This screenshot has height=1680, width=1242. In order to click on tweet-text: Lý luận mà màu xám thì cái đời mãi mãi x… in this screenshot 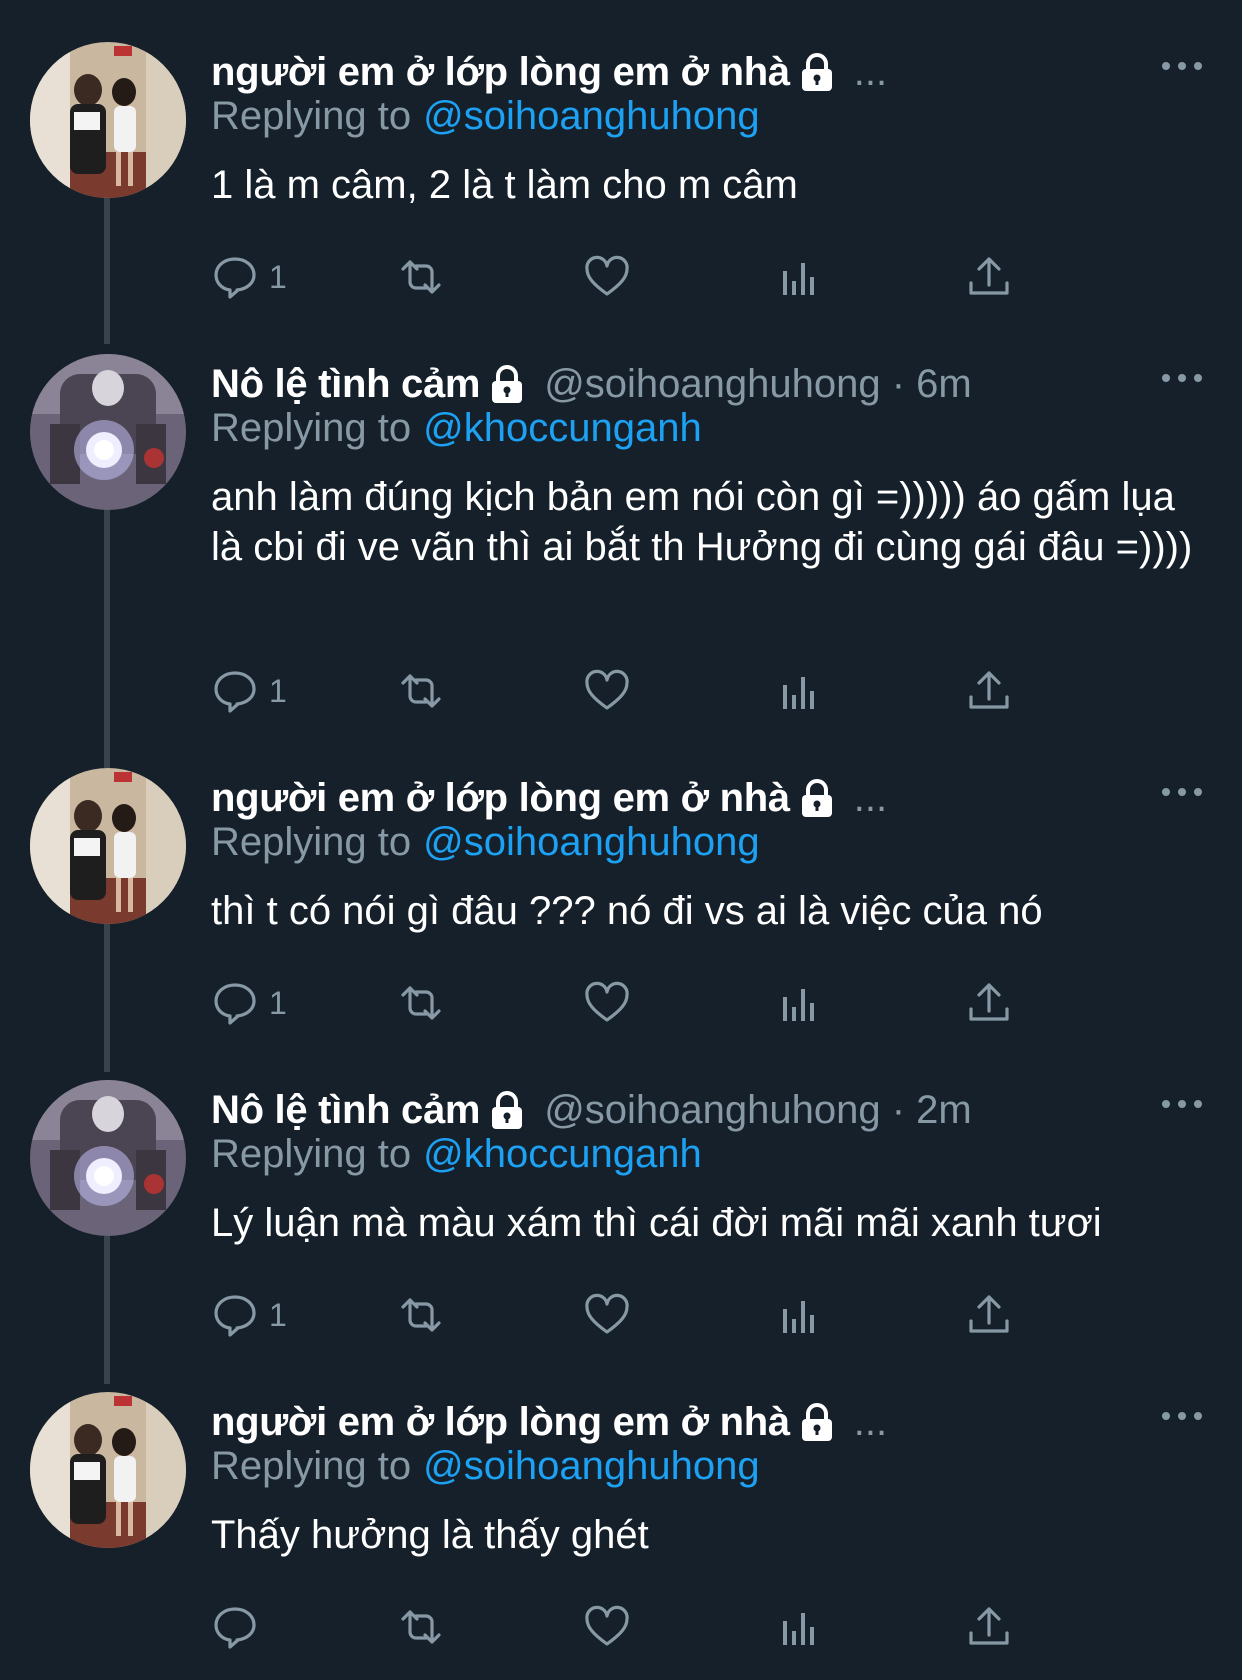, I will do `click(656, 1223)`.